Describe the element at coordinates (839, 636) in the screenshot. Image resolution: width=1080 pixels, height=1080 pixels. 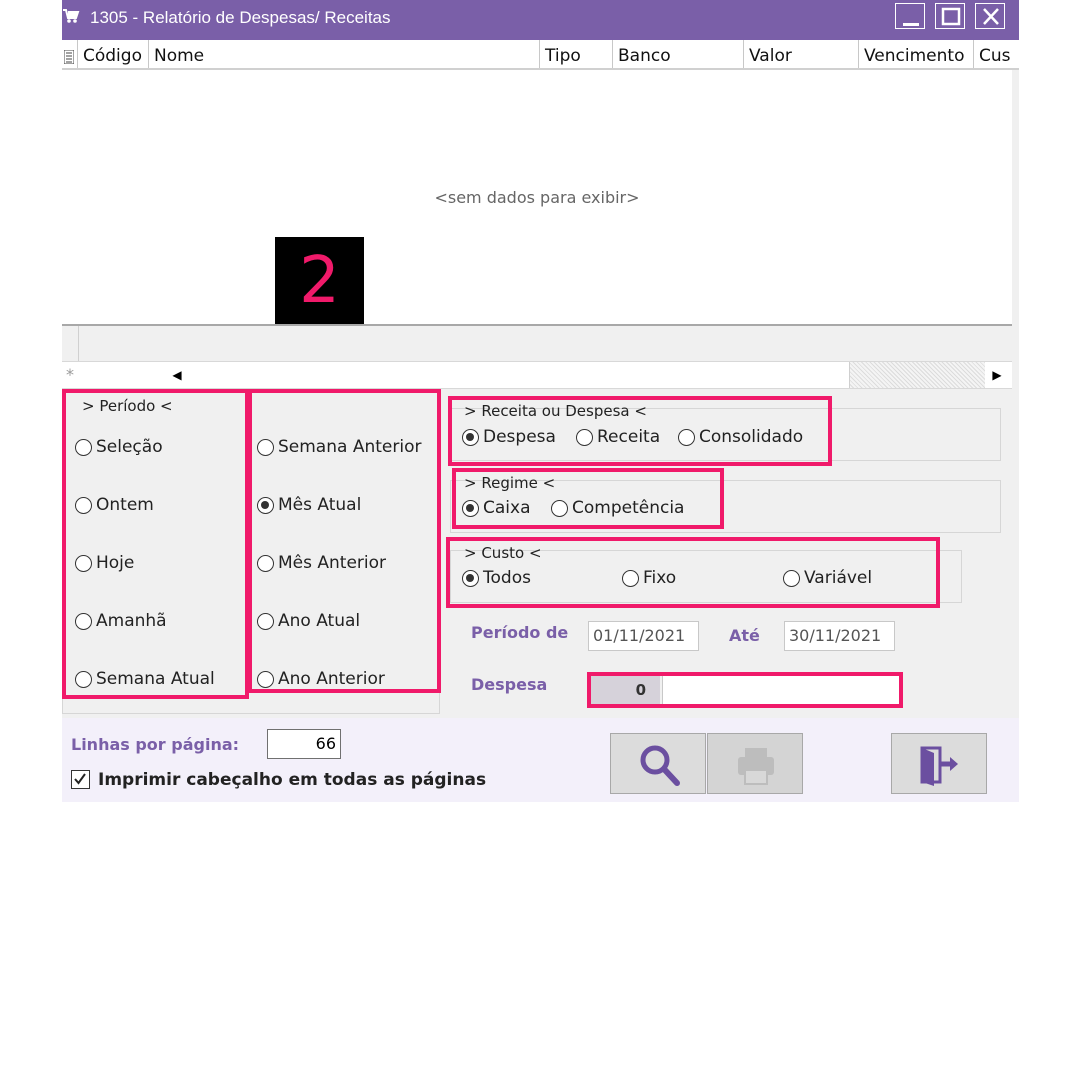
I see `date-to-field: 30/11/2021` at that location.